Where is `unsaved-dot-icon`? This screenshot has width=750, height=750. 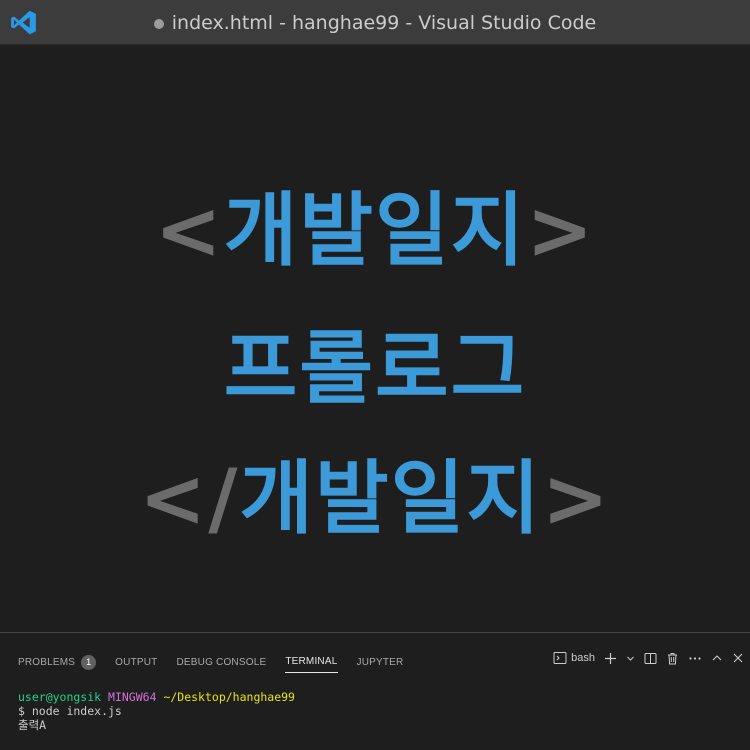 unsaved-dot-icon is located at coordinates (158, 23).